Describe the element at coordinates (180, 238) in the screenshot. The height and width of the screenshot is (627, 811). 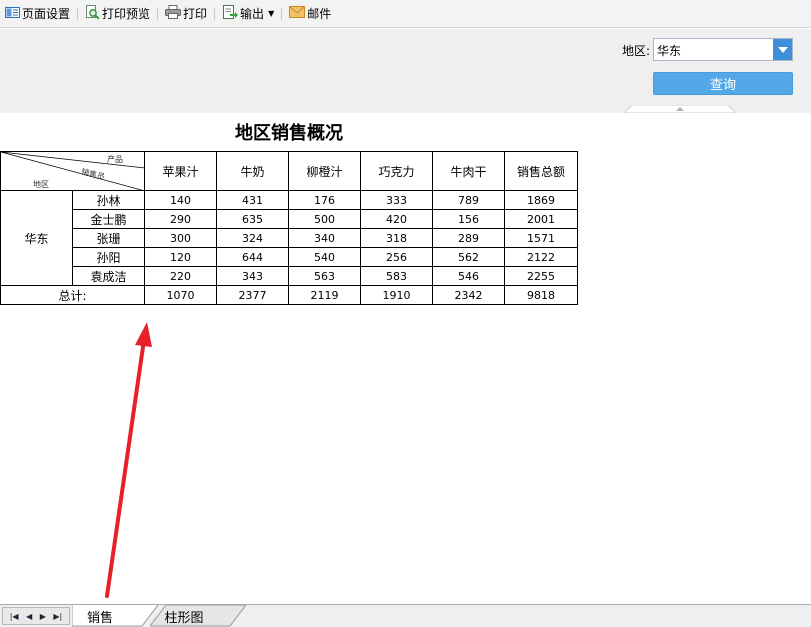
I see `value-cell: 300` at that location.